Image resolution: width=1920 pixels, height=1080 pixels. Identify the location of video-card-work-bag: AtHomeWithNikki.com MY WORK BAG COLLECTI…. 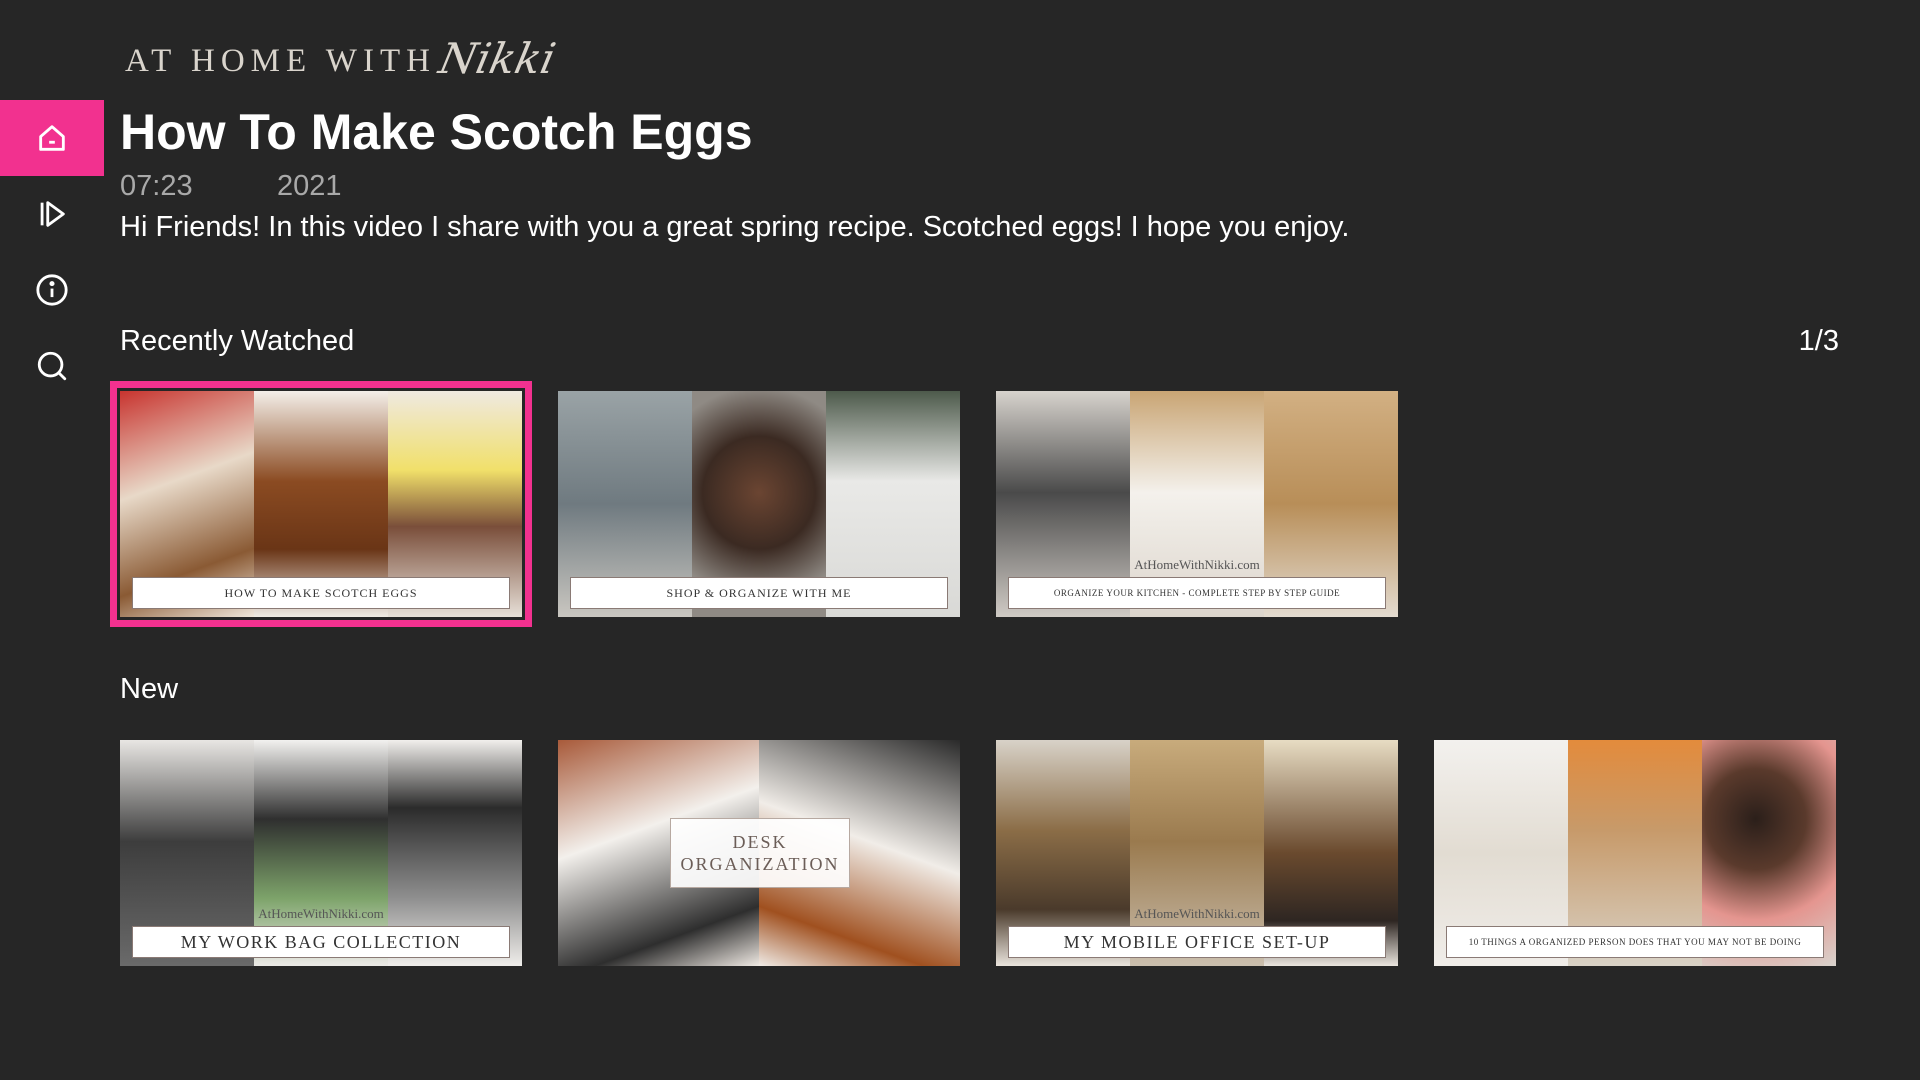
(321, 853).